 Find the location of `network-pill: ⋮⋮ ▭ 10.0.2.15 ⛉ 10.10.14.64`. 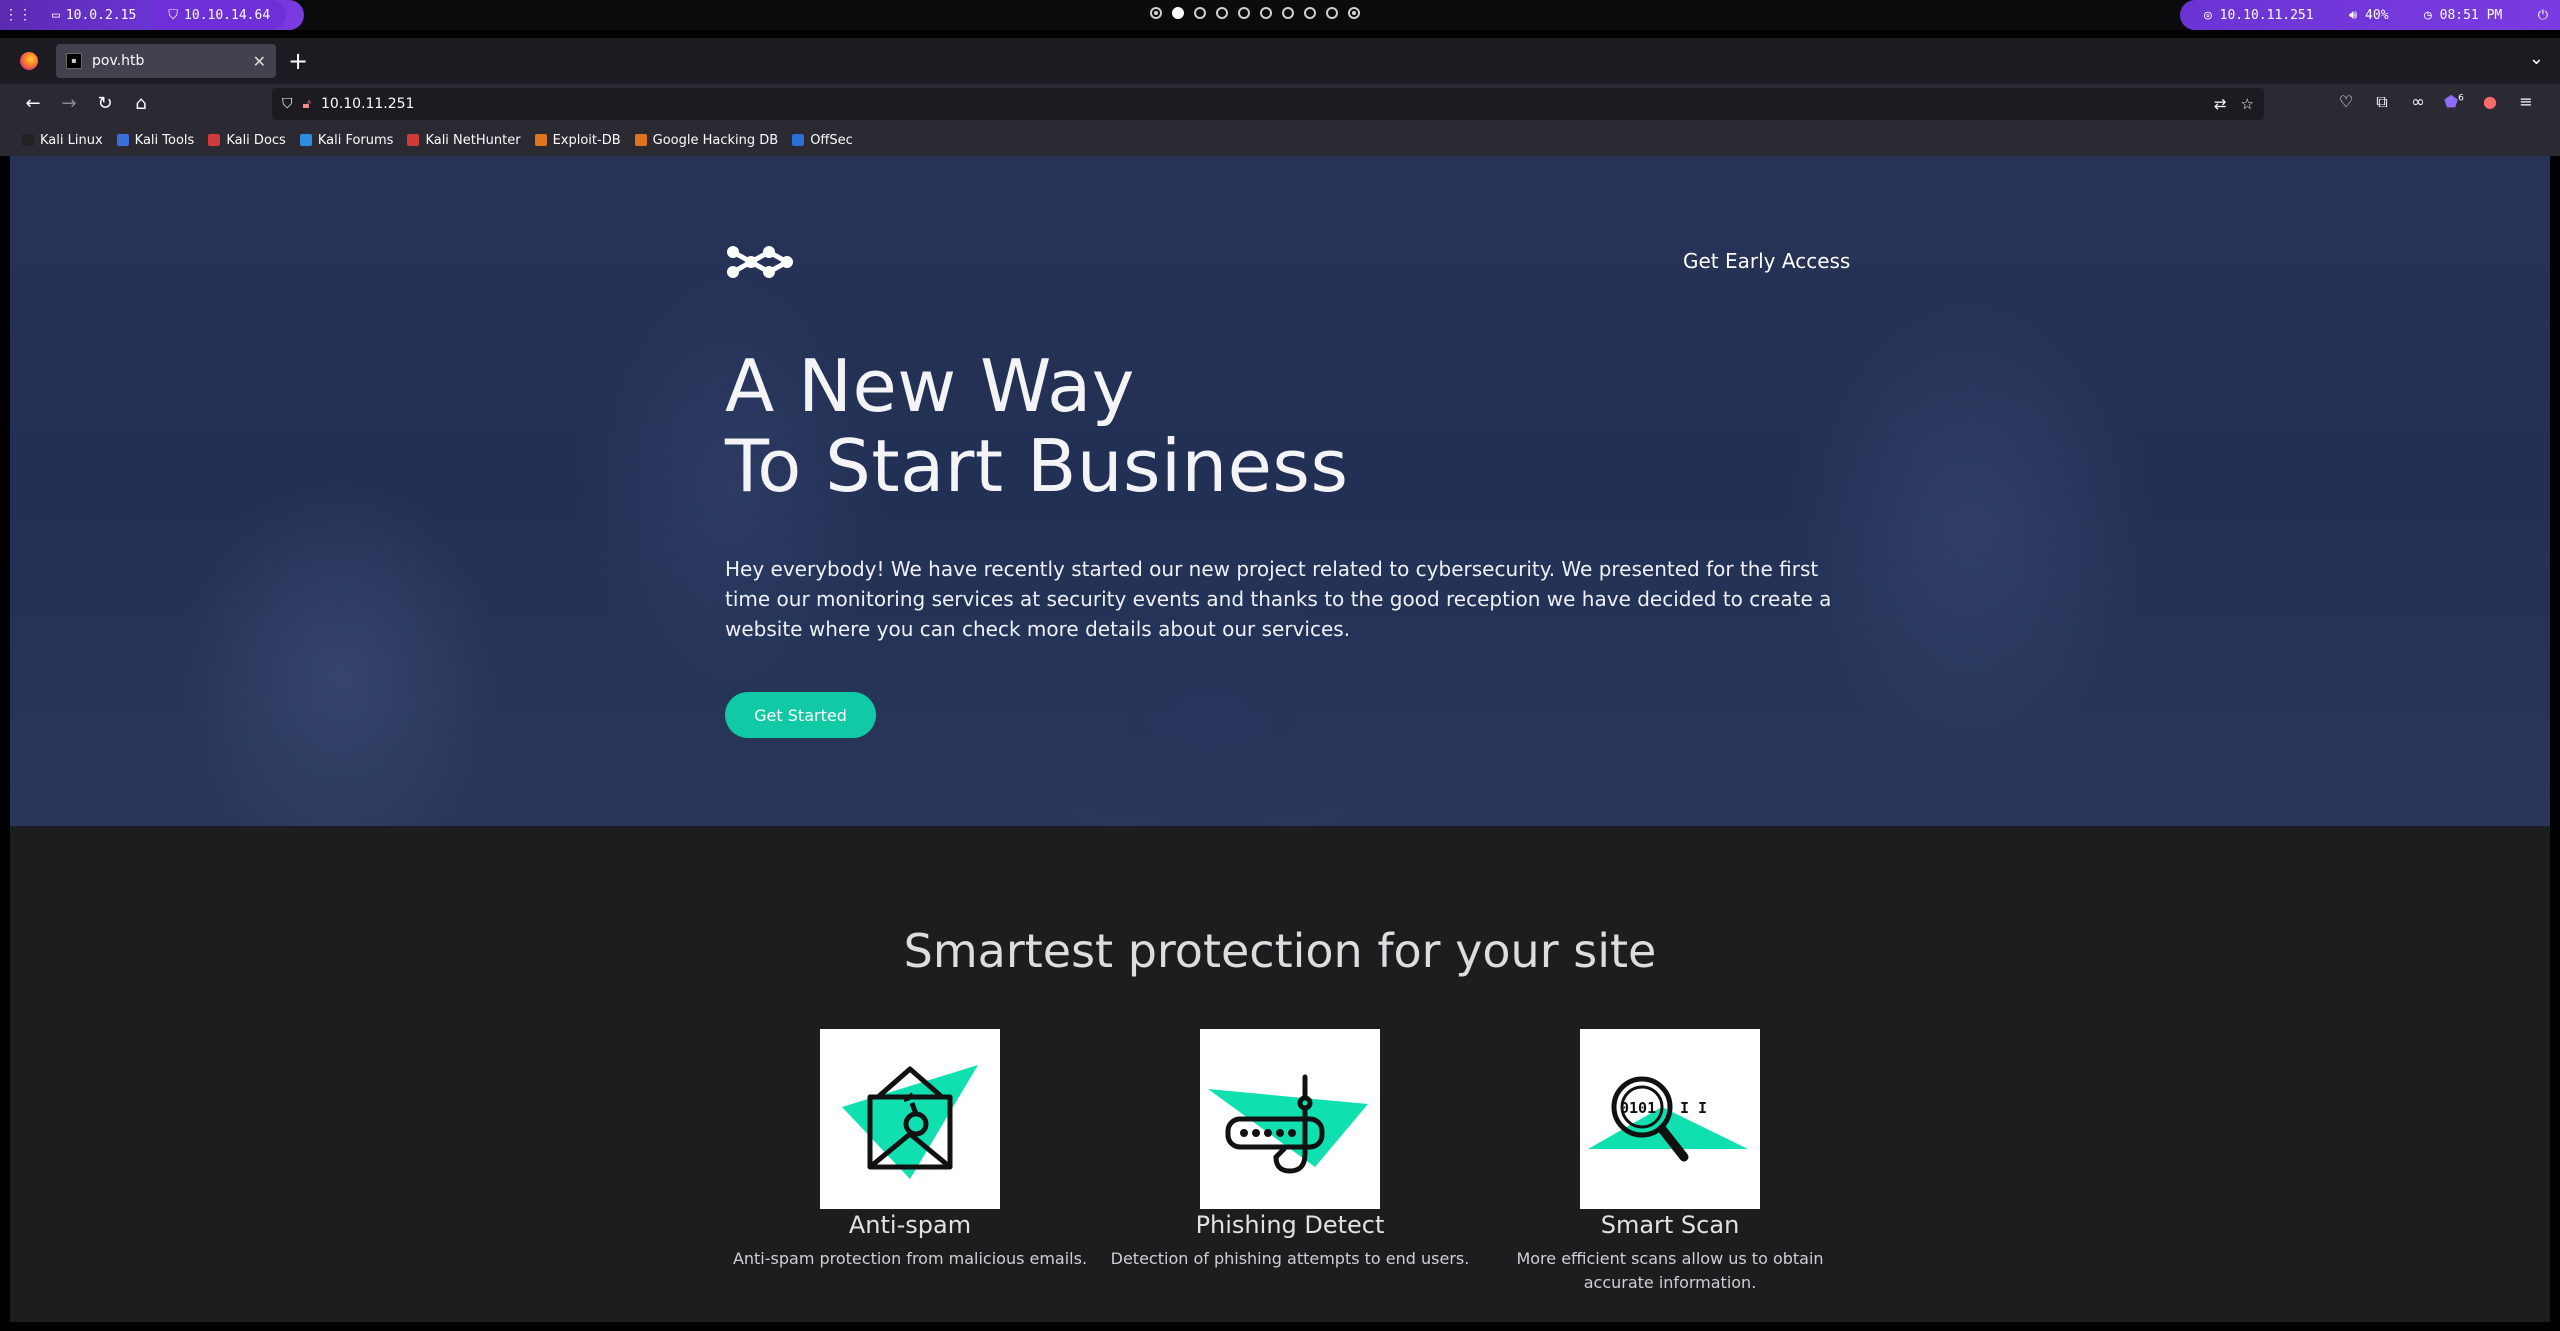

network-pill: ⋮⋮ ▭ 10.0.2.15 ⛉ 10.10.14.64 is located at coordinates (152, 15).